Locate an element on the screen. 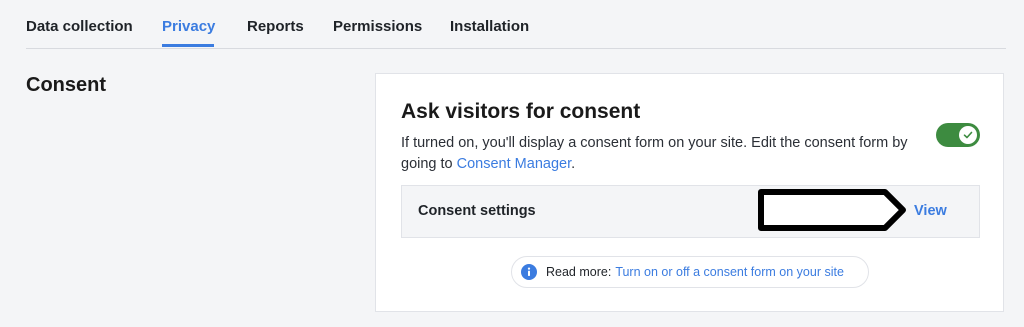 This screenshot has height=327, width=1024. active-tab-indicator is located at coordinates (188, 45).